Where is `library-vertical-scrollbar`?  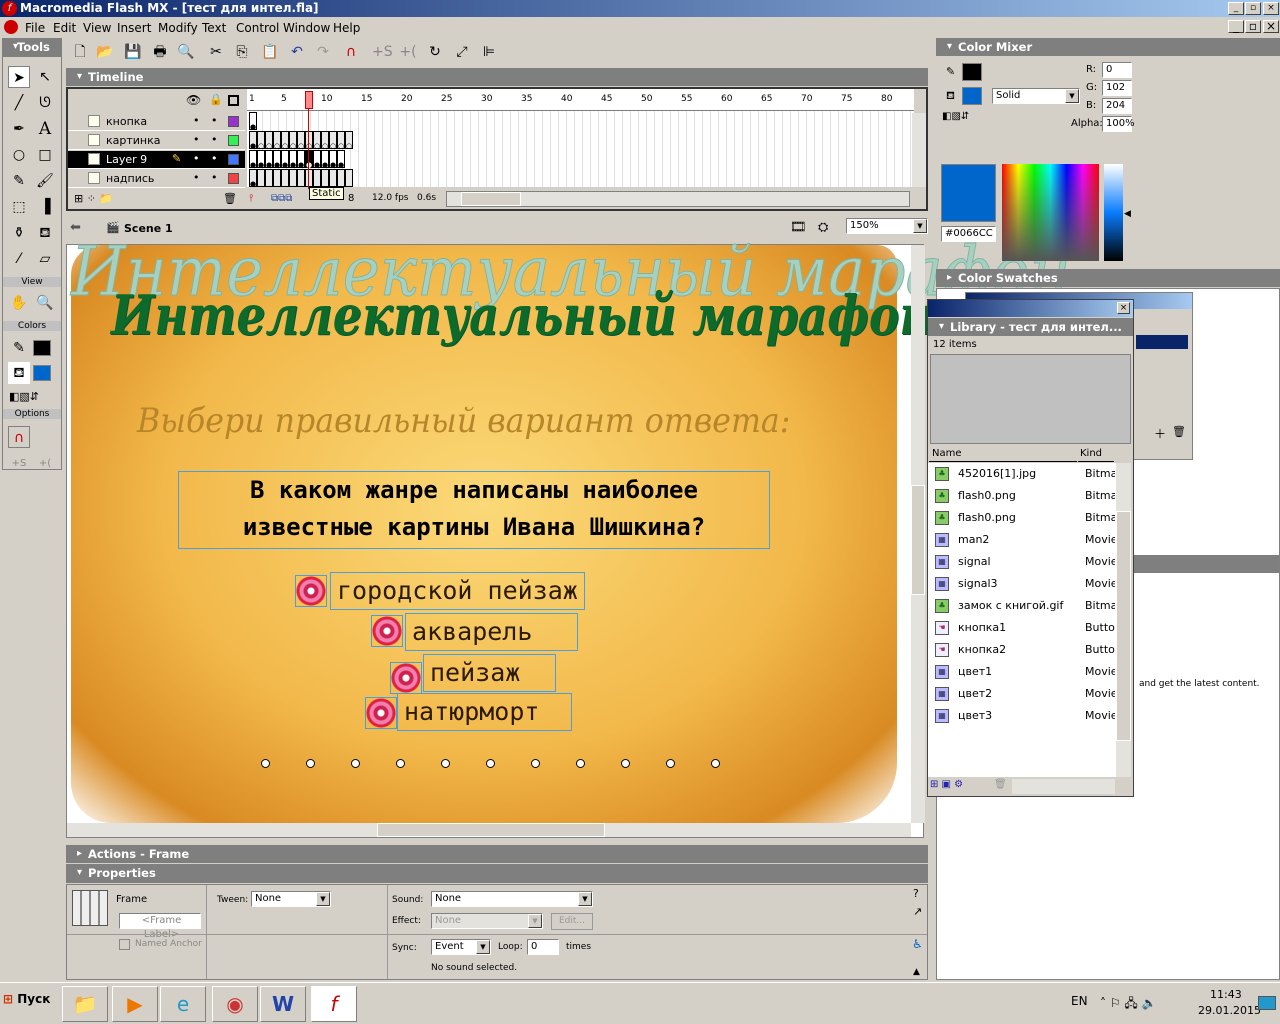 library-vertical-scrollbar is located at coordinates (1123, 620).